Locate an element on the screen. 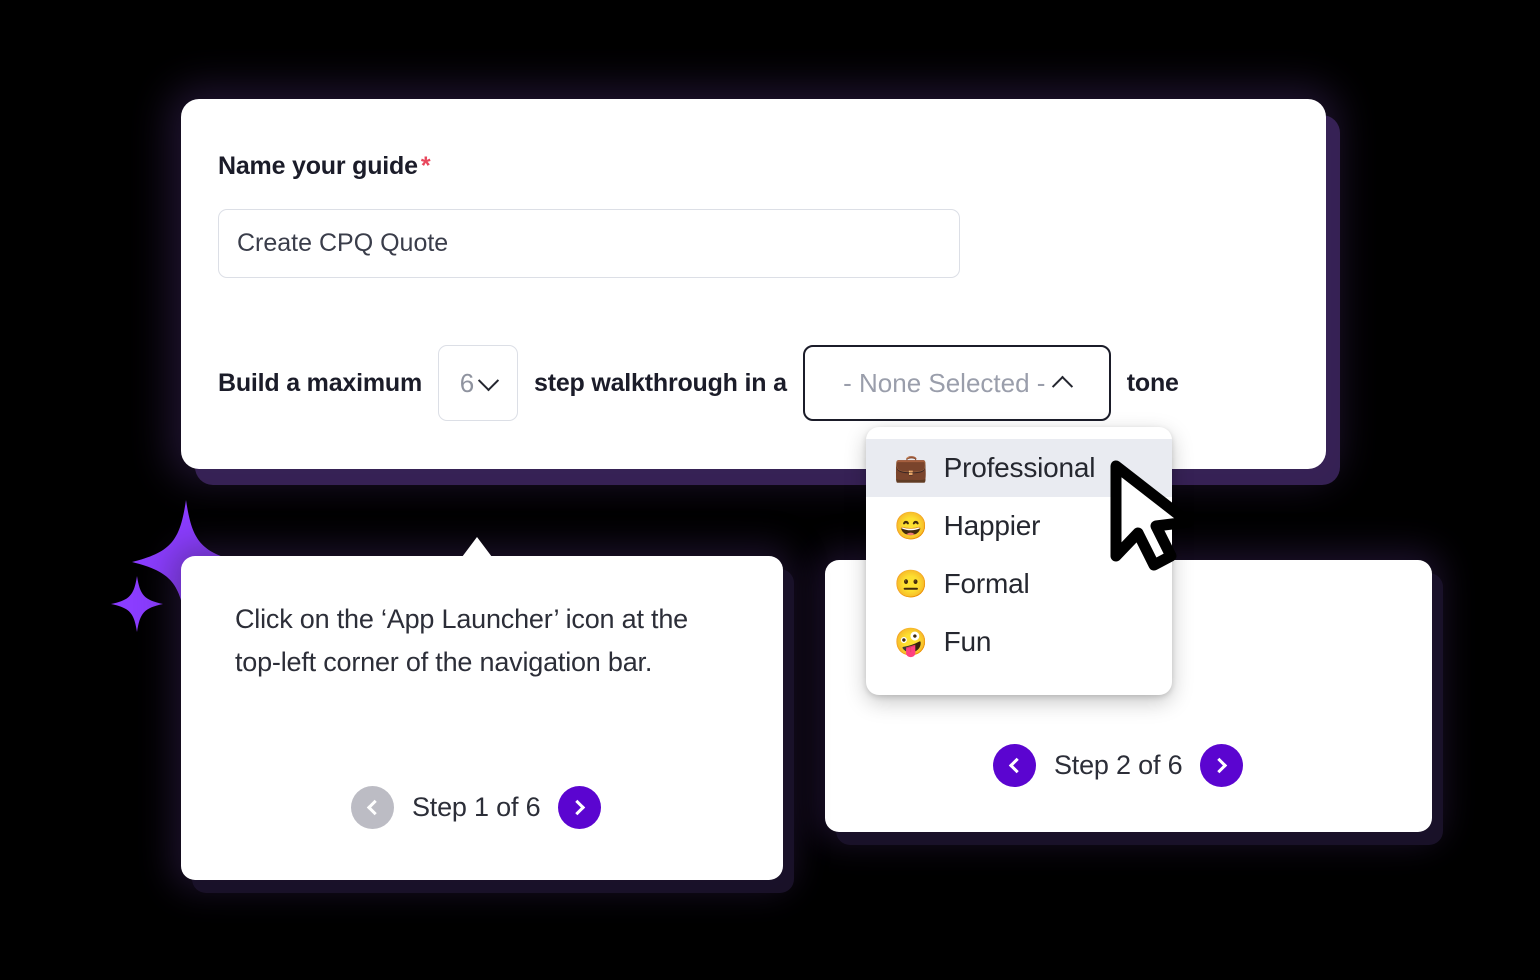  step-navigation-1: Step 1 of 6 is located at coordinates (476, 807).